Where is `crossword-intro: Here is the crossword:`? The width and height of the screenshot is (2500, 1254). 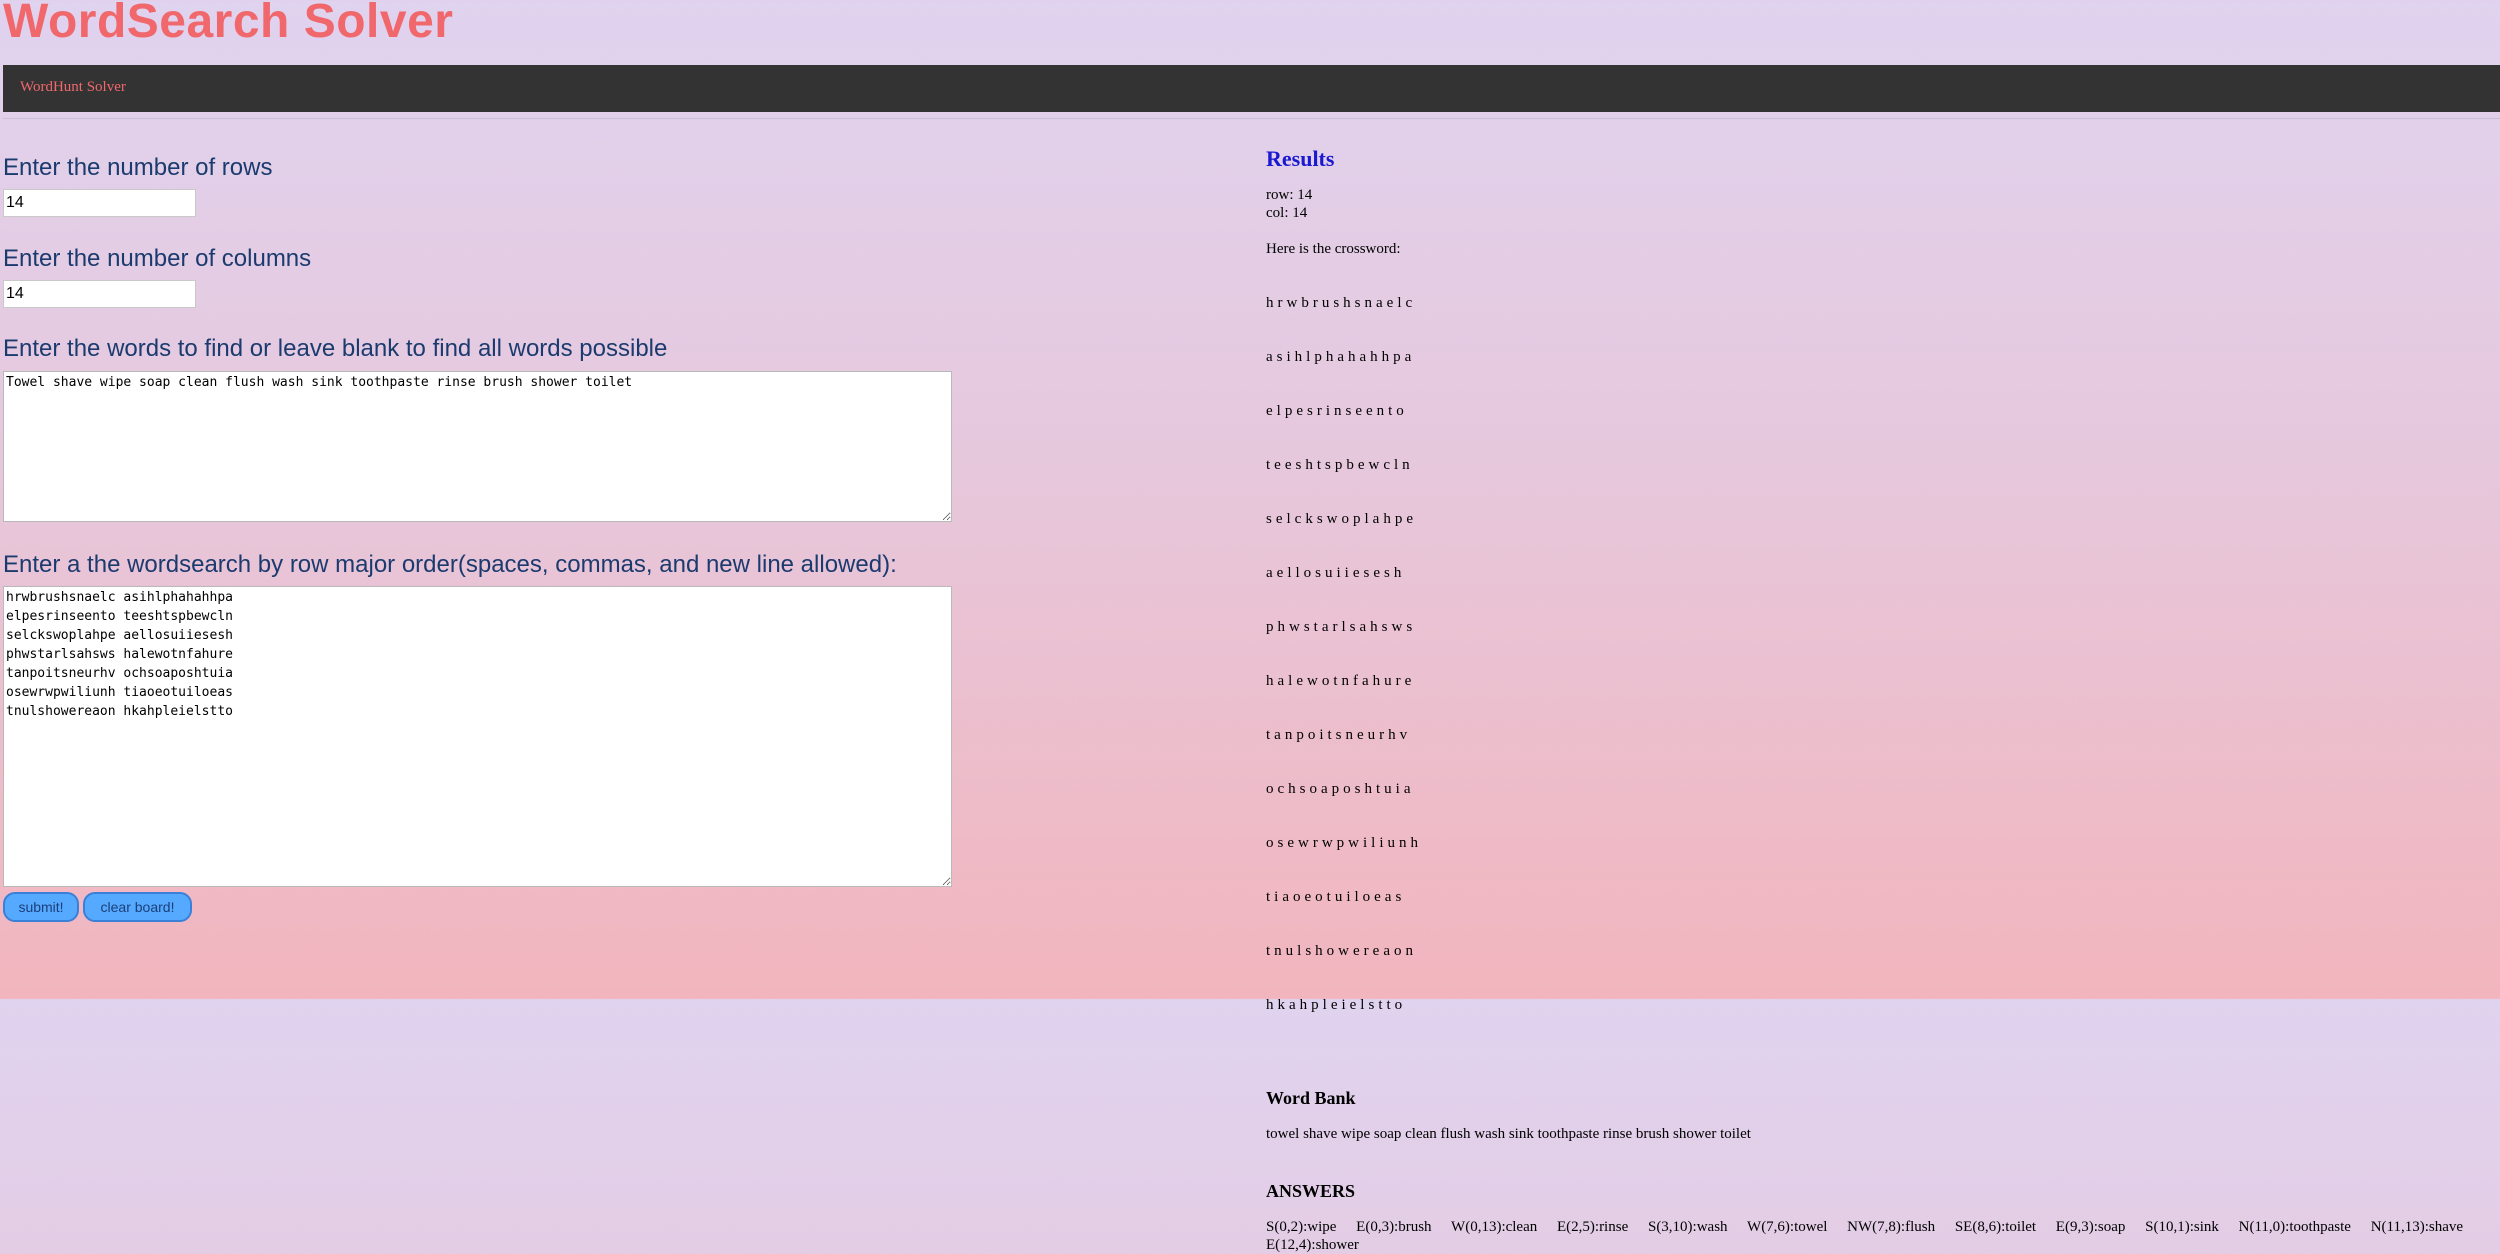
crossword-intro: Here is the crossword: is located at coordinates (1333, 249).